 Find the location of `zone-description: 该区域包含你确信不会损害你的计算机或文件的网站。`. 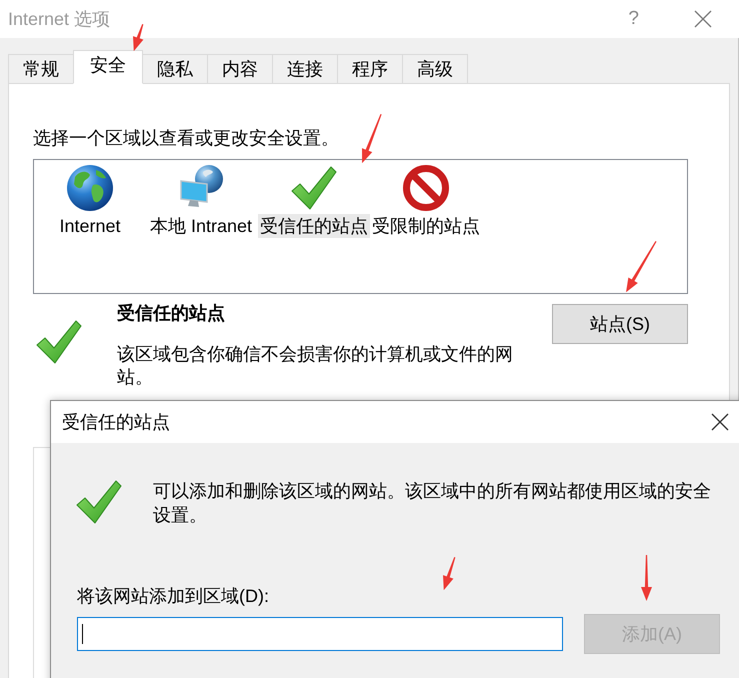

zone-description: 该区域包含你确信不会损害你的计算机或文件的网站。 is located at coordinates (315, 366).